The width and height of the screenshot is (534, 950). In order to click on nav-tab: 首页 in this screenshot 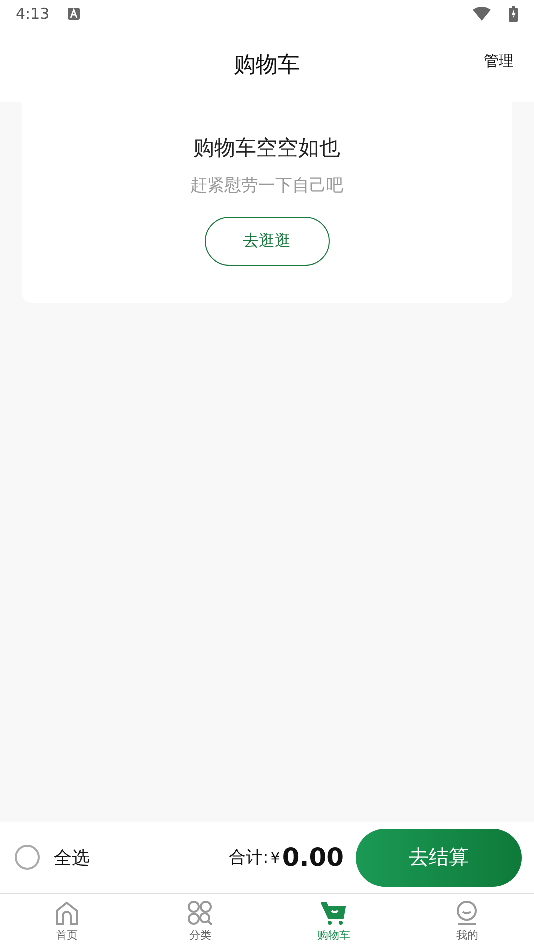, I will do `click(67, 922)`.